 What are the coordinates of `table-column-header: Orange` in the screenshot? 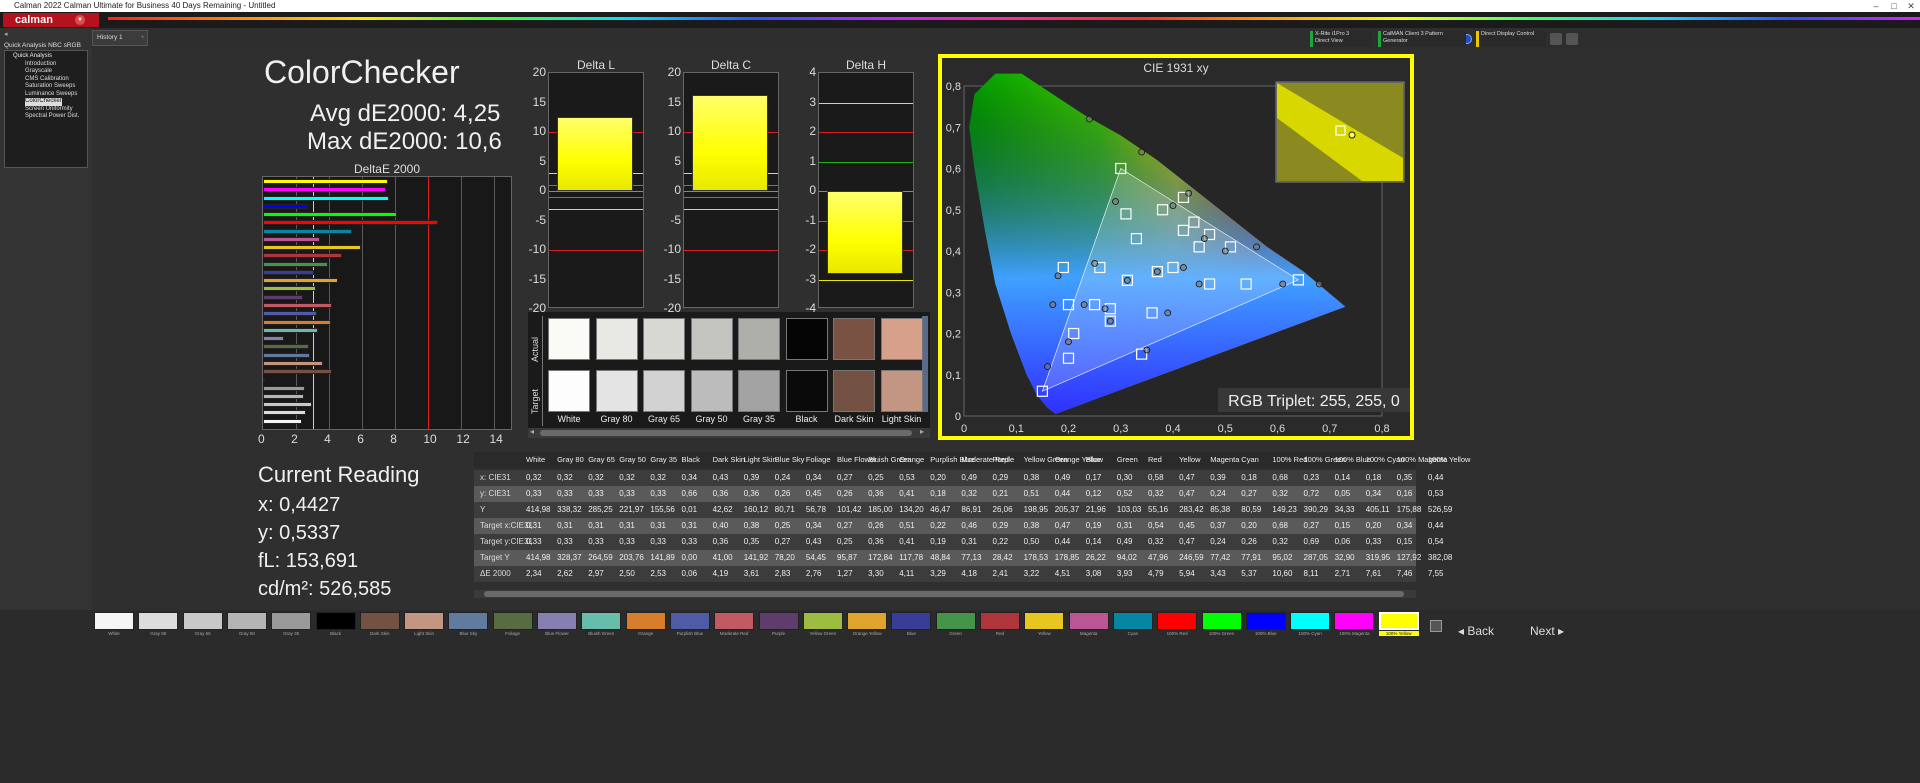 It's located at (911, 460).